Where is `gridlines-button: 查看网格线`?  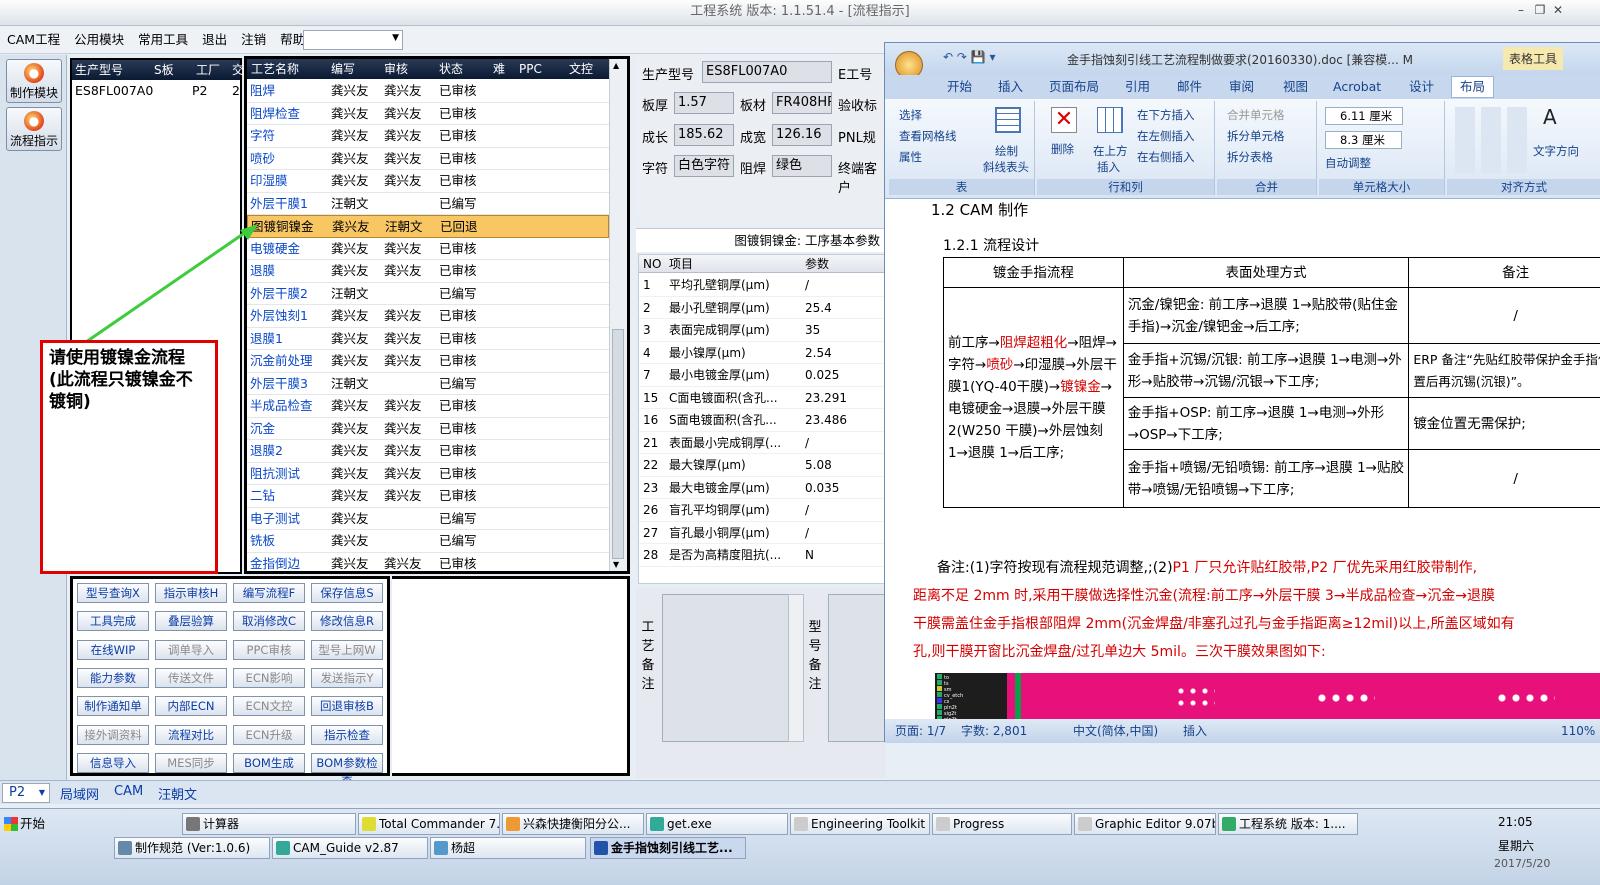
gridlines-button: 查看网格线 is located at coordinates (928, 136).